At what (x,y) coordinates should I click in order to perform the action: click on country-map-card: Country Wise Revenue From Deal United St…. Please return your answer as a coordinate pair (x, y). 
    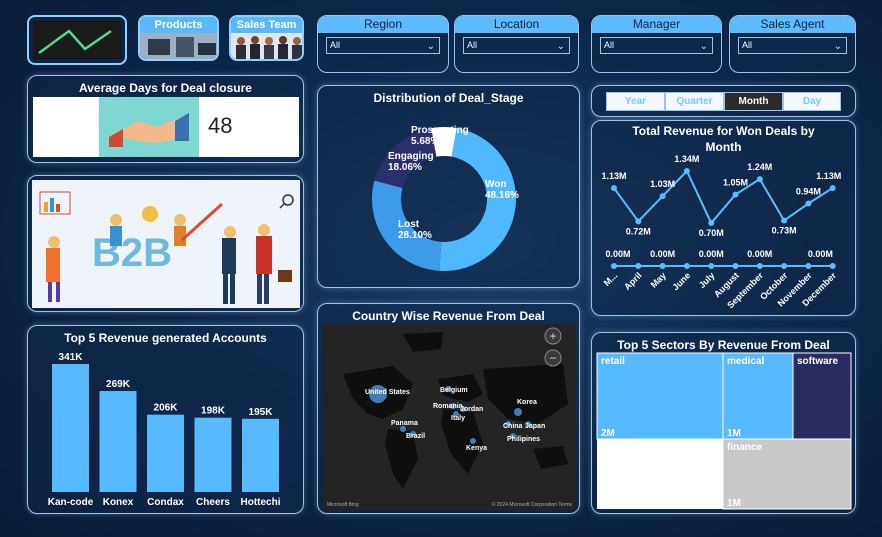
    Looking at the image, I should click on (448, 408).